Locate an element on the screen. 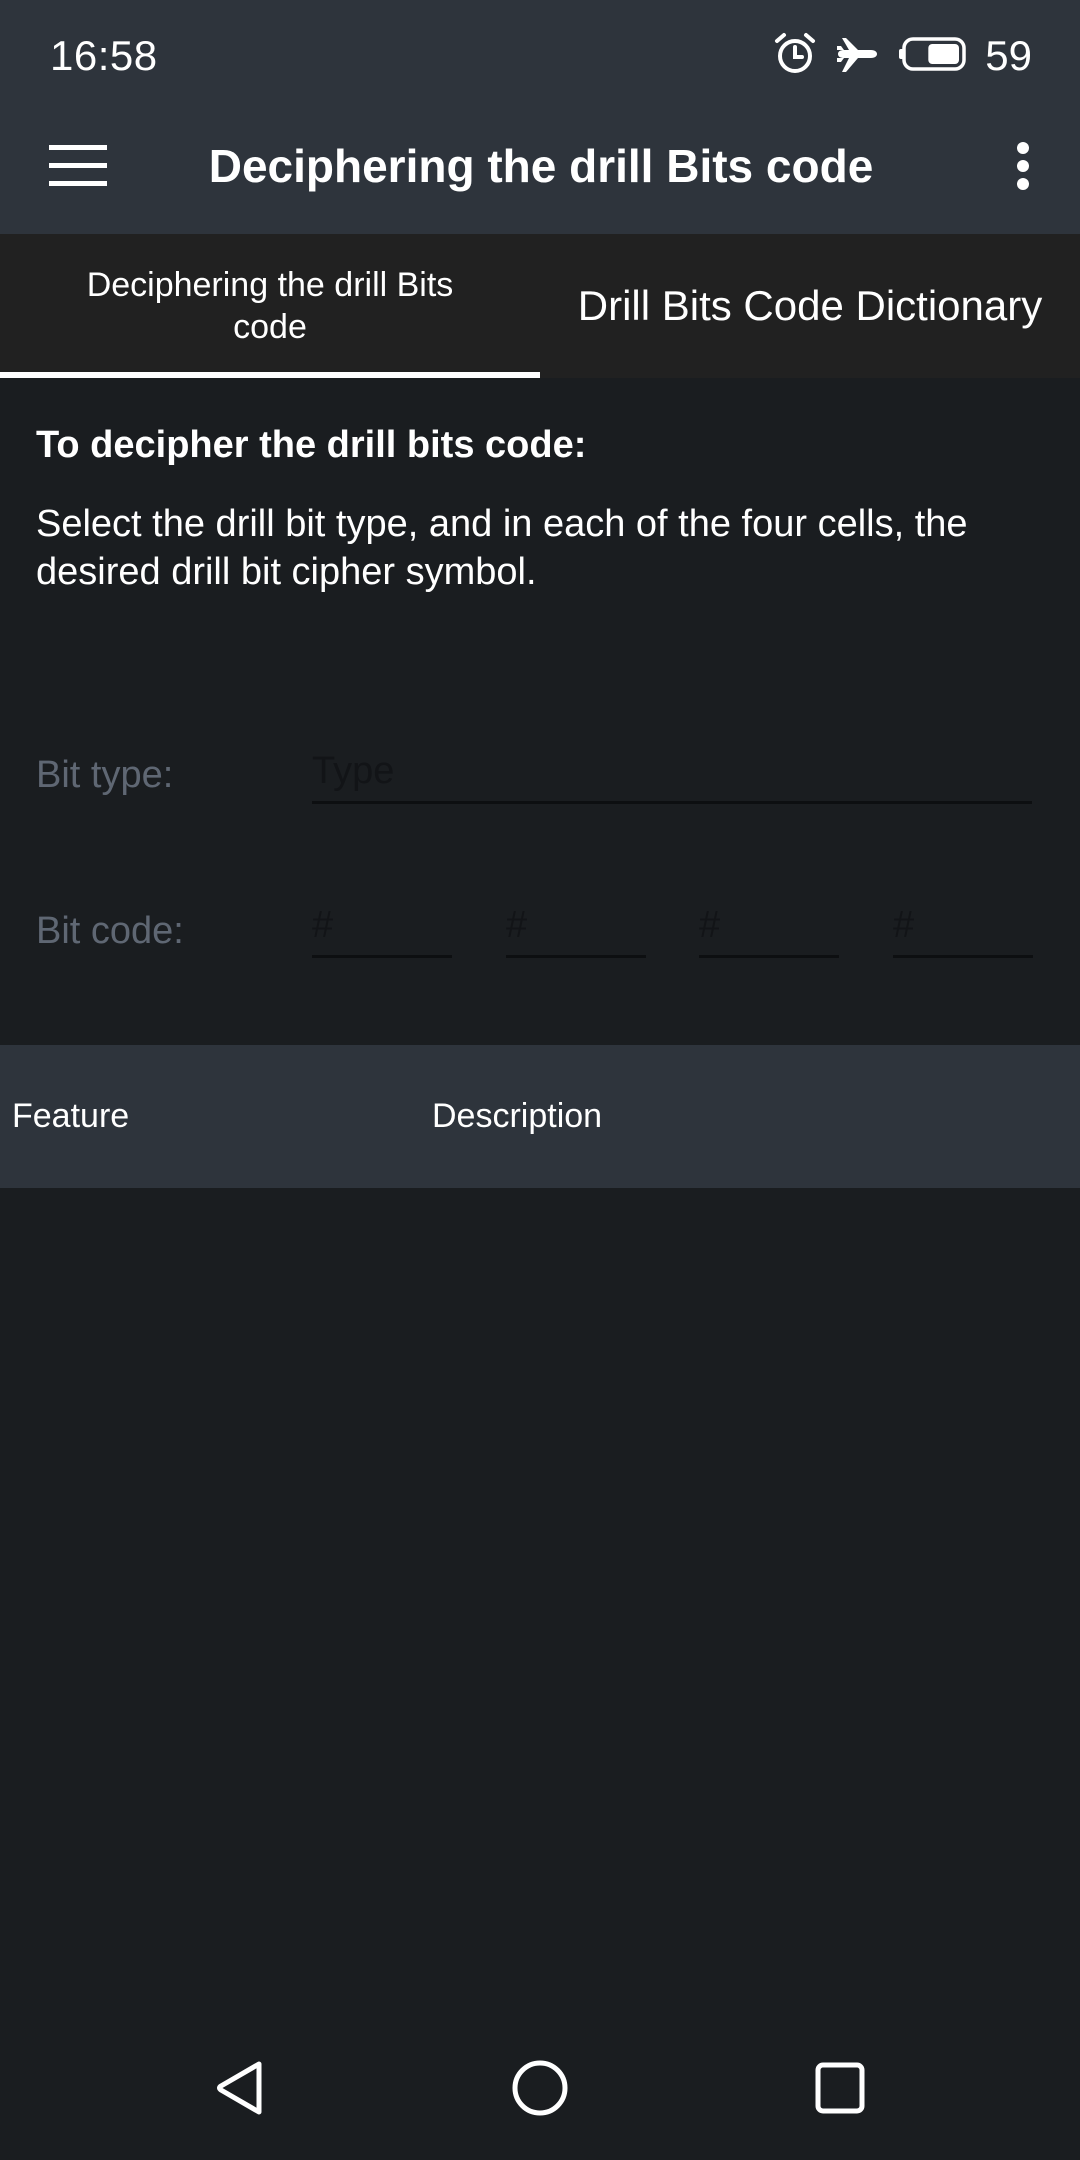 This screenshot has width=1080, height=2160. home-icon is located at coordinates (540, 2090).